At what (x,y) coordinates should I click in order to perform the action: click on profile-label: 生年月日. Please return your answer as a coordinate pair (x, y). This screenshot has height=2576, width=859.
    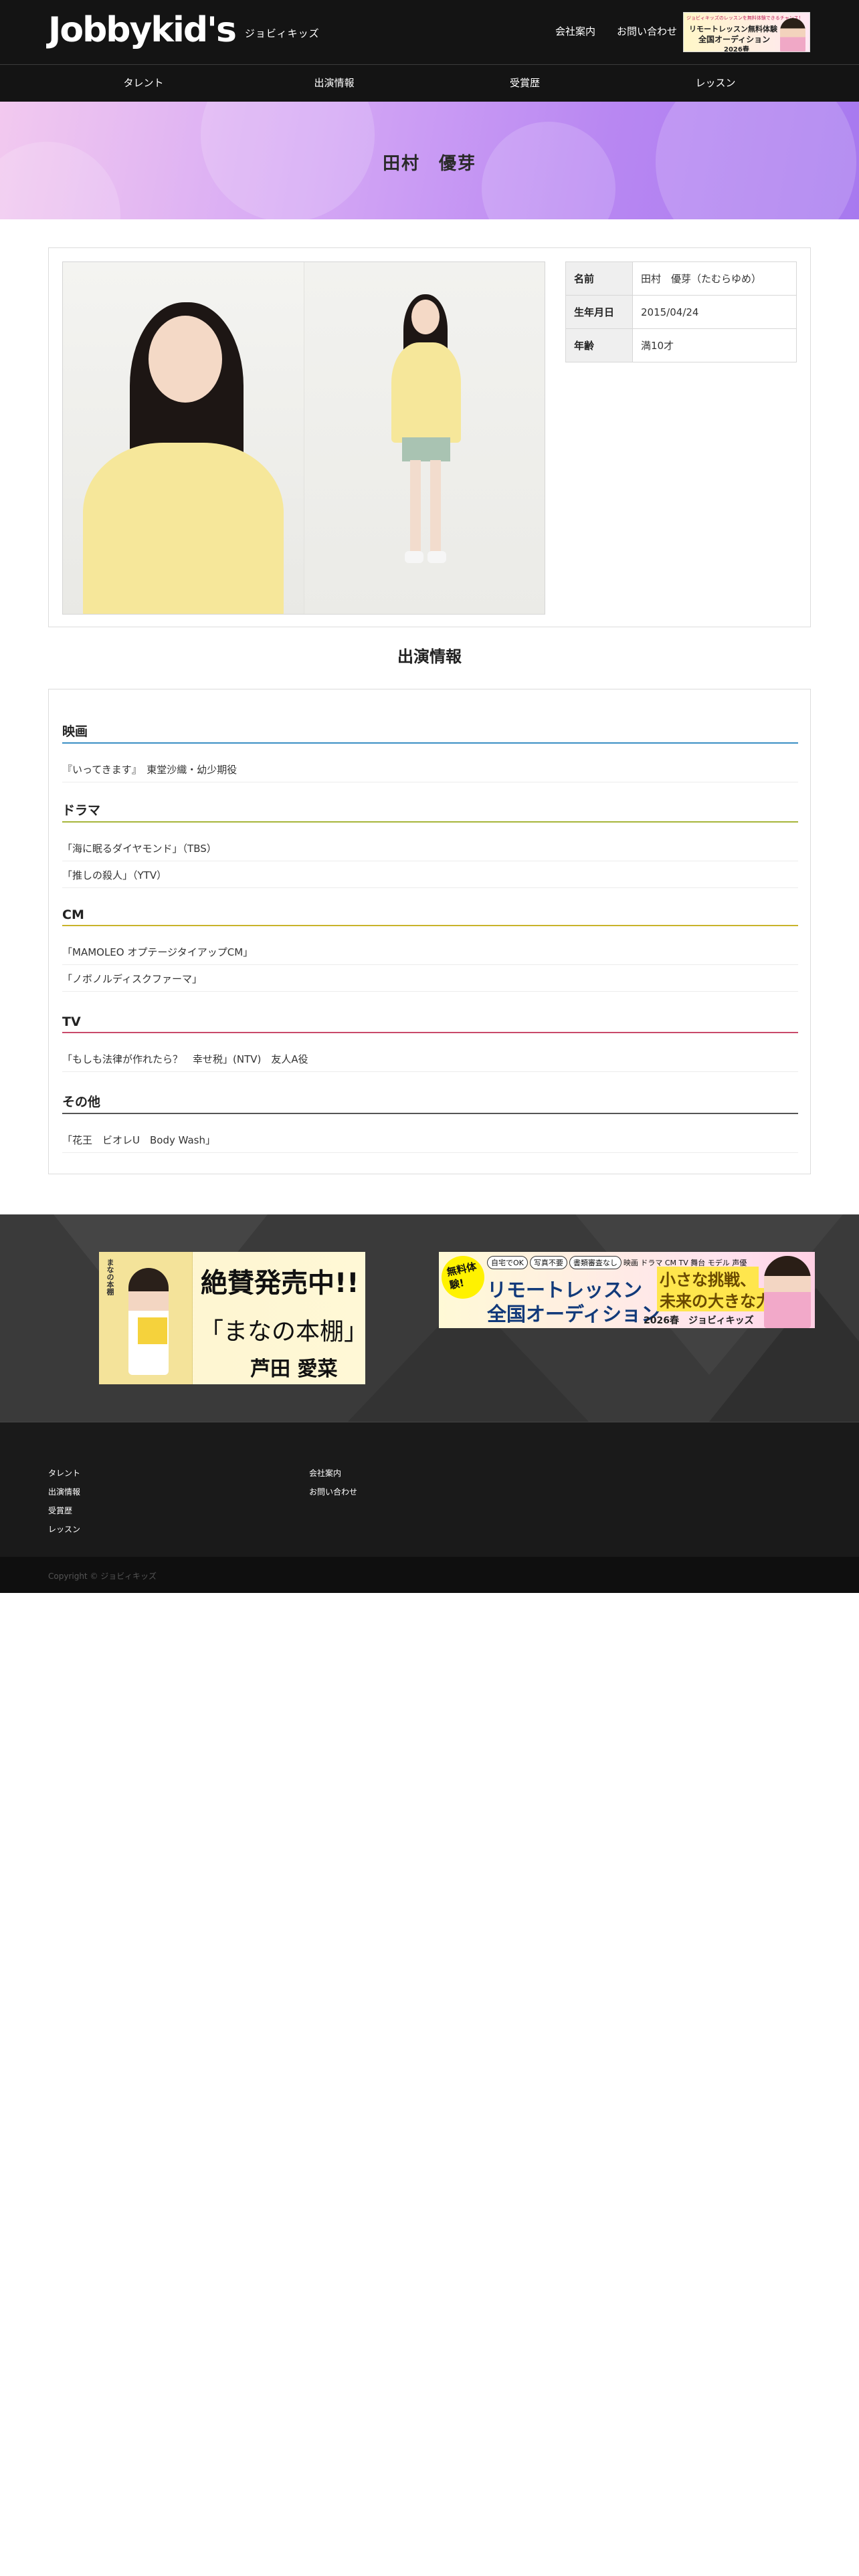
    Looking at the image, I should click on (599, 312).